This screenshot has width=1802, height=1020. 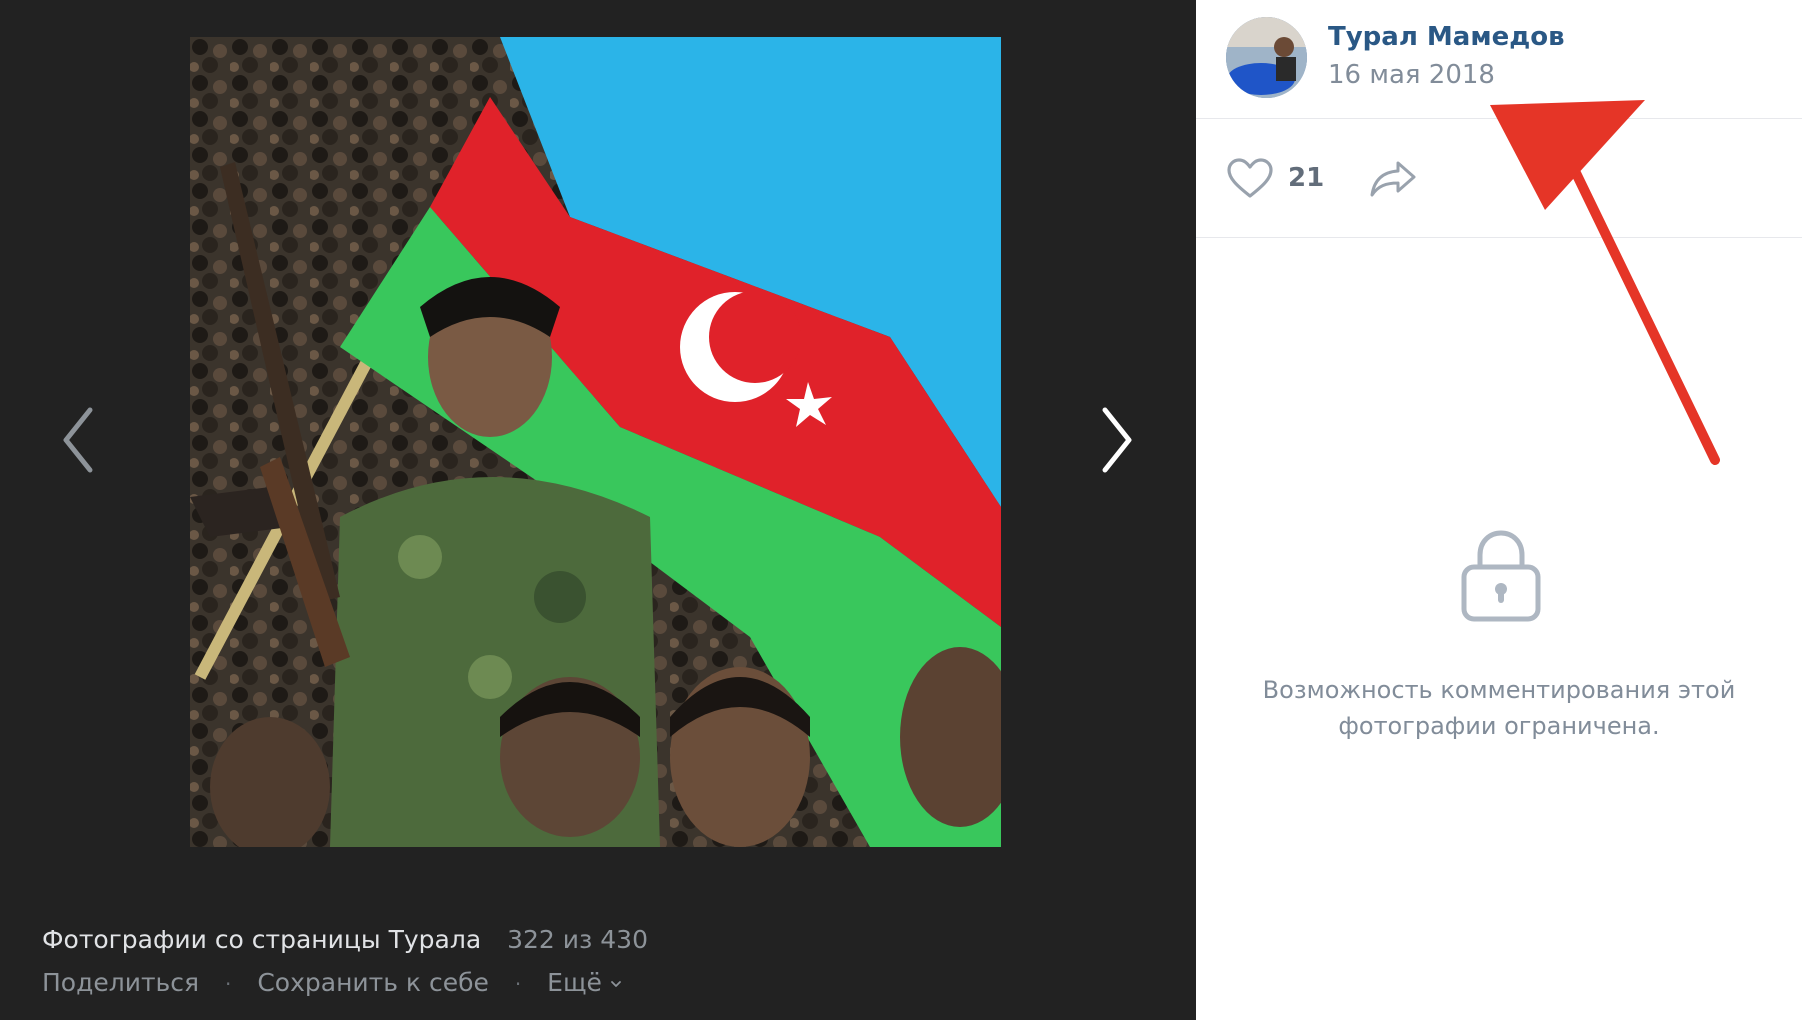 I want to click on chevron-left-icon, so click(x=78, y=440).